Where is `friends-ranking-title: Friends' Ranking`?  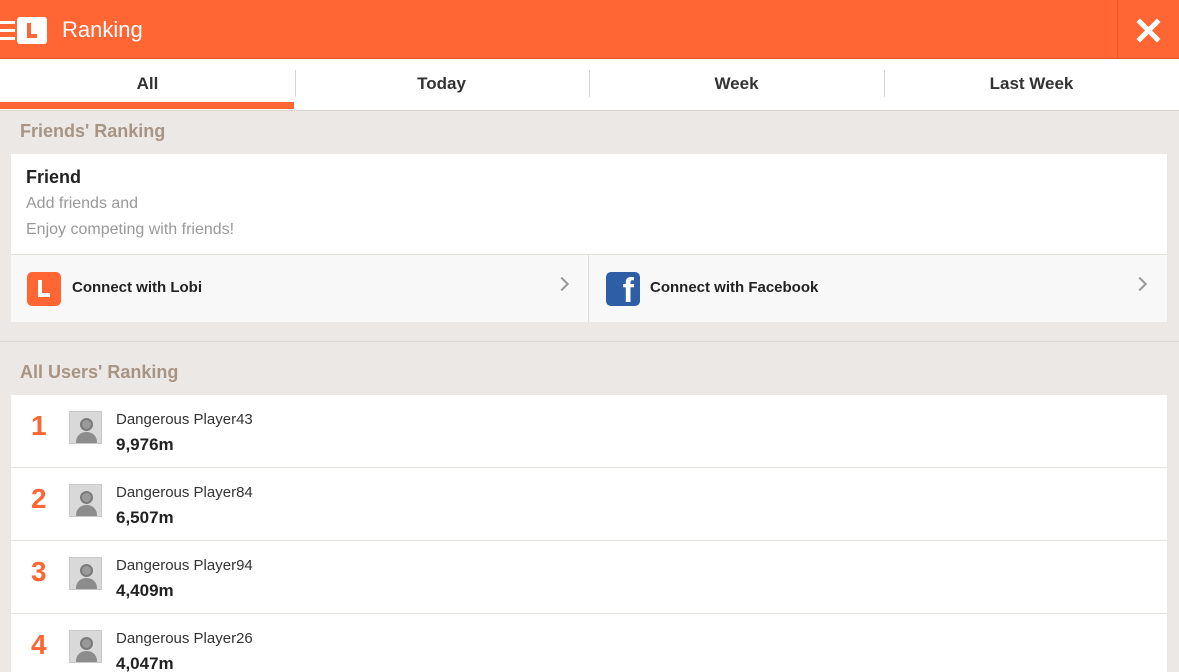
friends-ranking-title: Friends' Ranking is located at coordinates (93, 131).